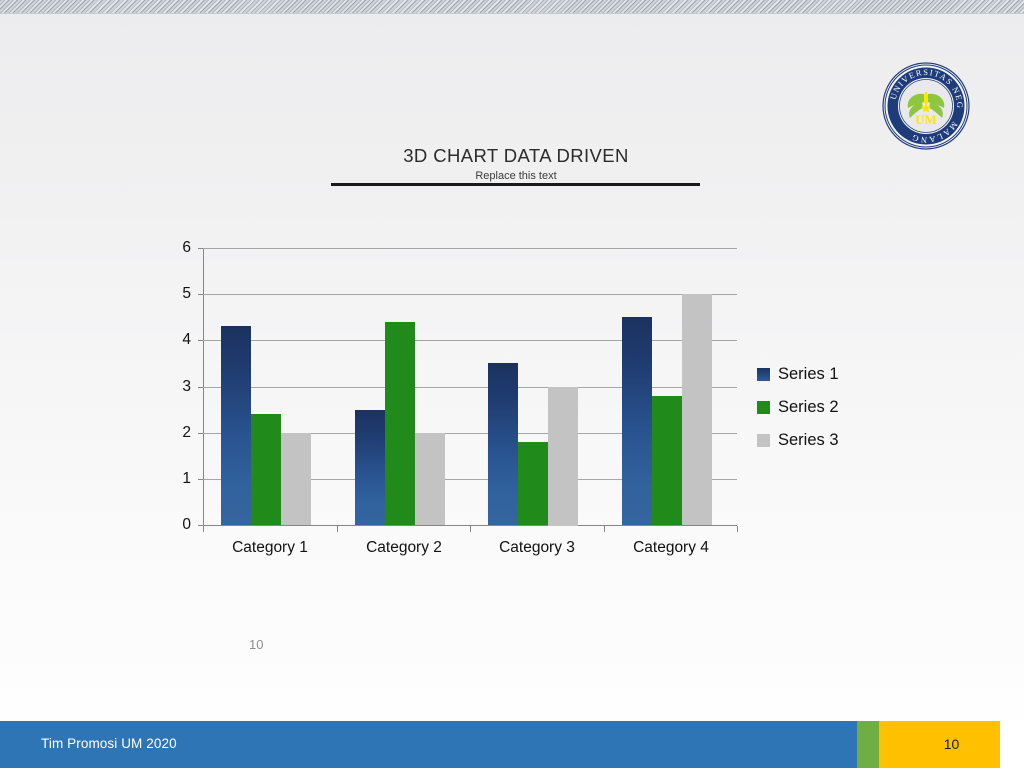 The height and width of the screenshot is (768, 1024). I want to click on legend-item: Series 2, so click(798, 407).